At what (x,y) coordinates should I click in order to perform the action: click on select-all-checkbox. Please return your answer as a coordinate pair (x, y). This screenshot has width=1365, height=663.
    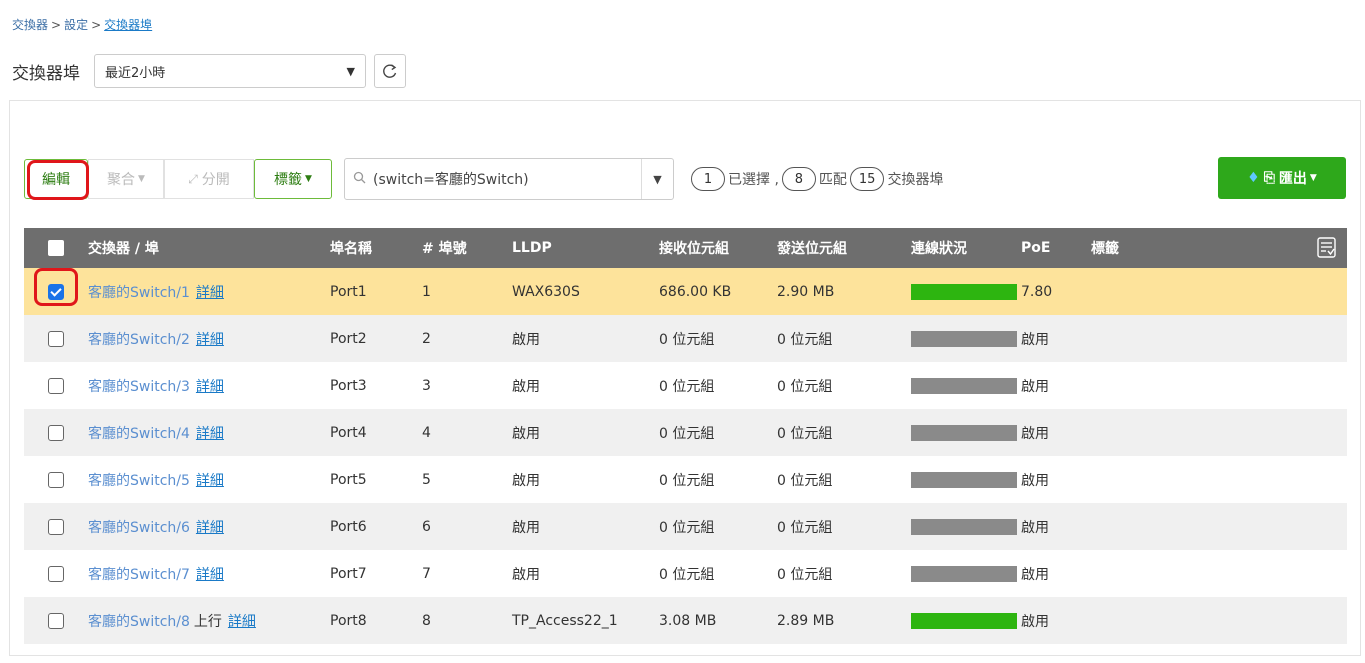
    Looking at the image, I should click on (56, 248).